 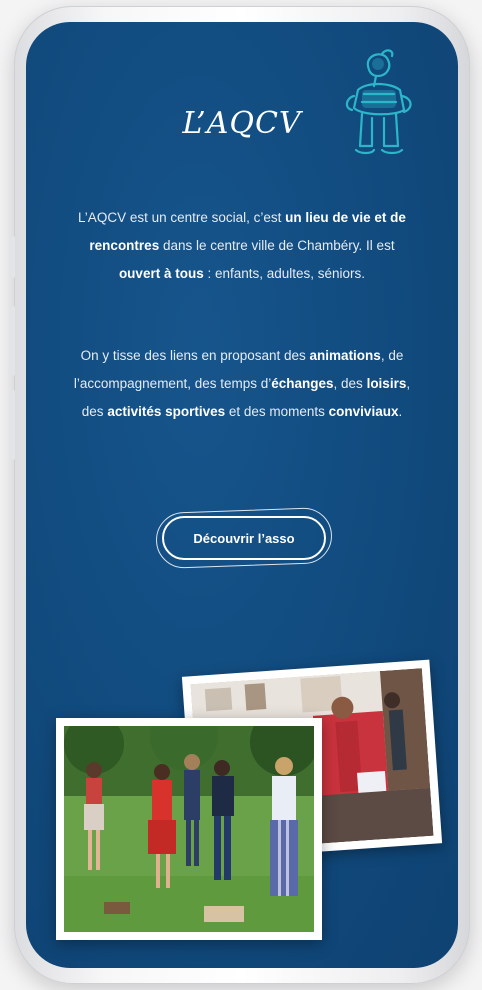 I want to click on emphasis-text: activités sportives, so click(x=166, y=411).